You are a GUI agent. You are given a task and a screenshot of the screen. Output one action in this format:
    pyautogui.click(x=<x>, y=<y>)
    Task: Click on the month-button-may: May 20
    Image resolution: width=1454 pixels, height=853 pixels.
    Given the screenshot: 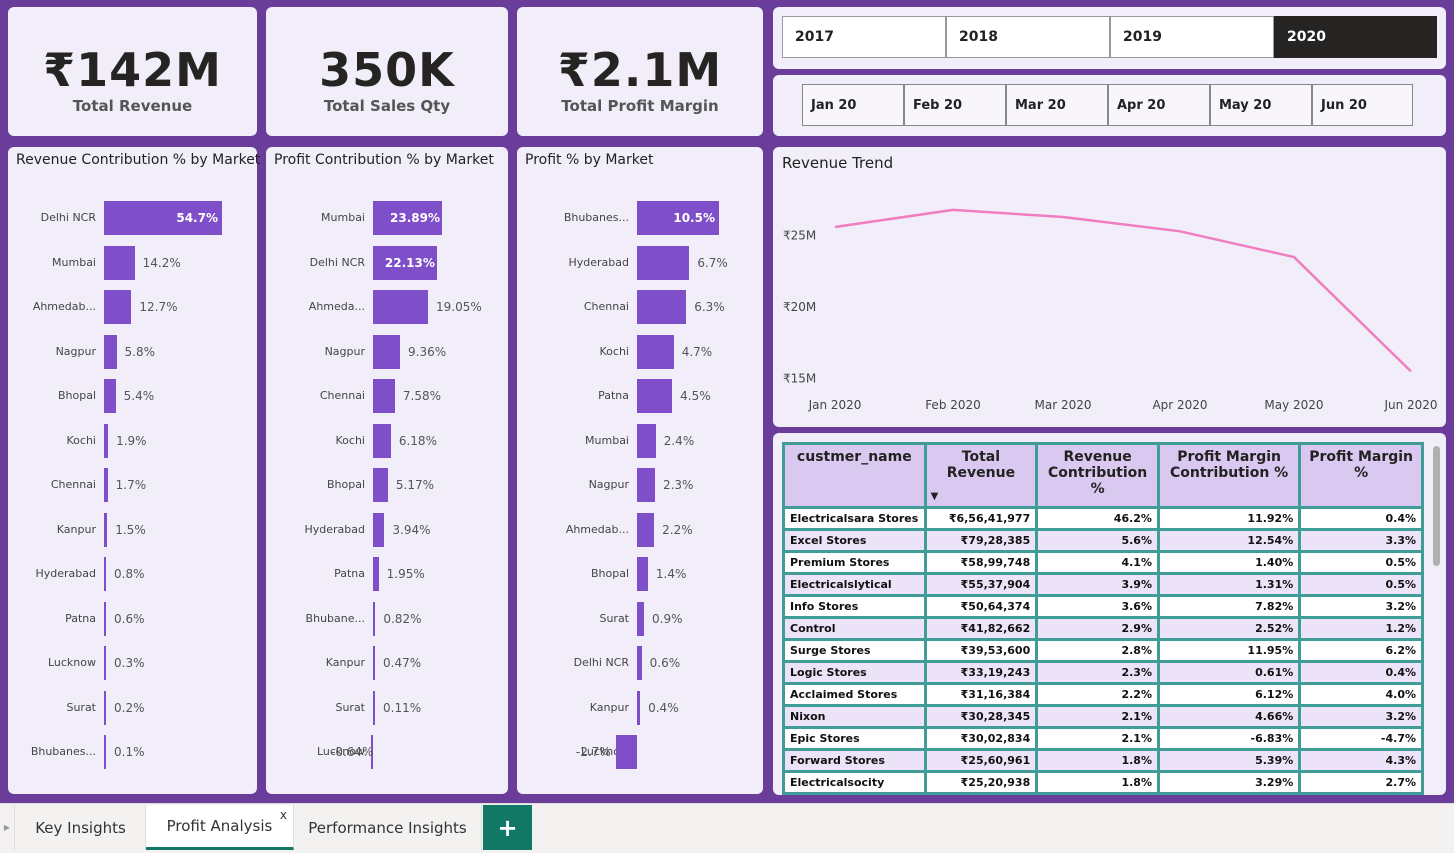 What is the action you would take?
    pyautogui.click(x=1261, y=105)
    